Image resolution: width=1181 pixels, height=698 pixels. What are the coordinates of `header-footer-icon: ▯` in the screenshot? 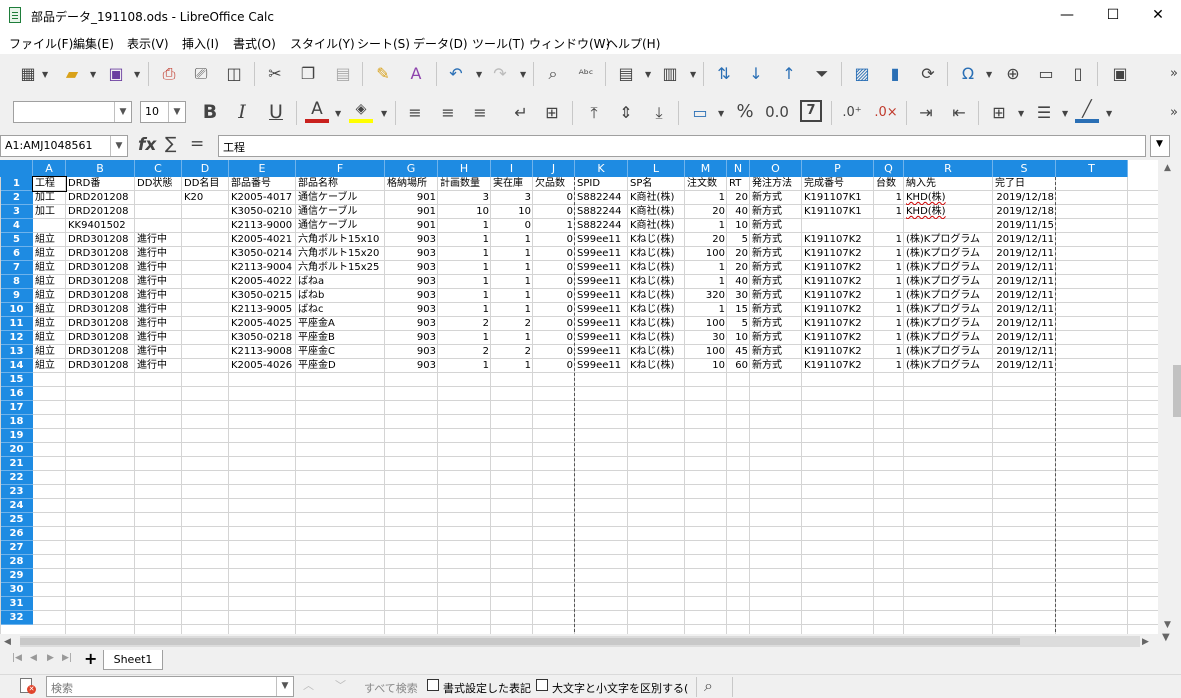 It's located at (1078, 74).